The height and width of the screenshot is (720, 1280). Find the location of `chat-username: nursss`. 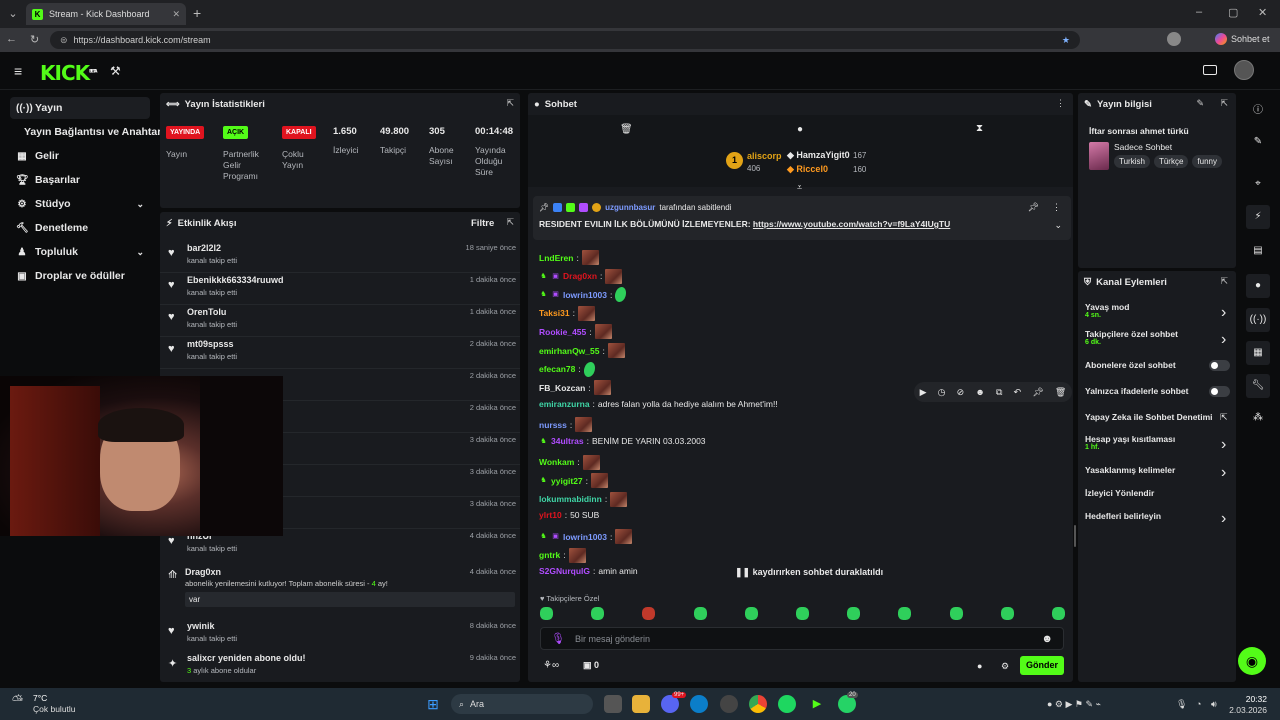

chat-username: nursss is located at coordinates (553, 425).